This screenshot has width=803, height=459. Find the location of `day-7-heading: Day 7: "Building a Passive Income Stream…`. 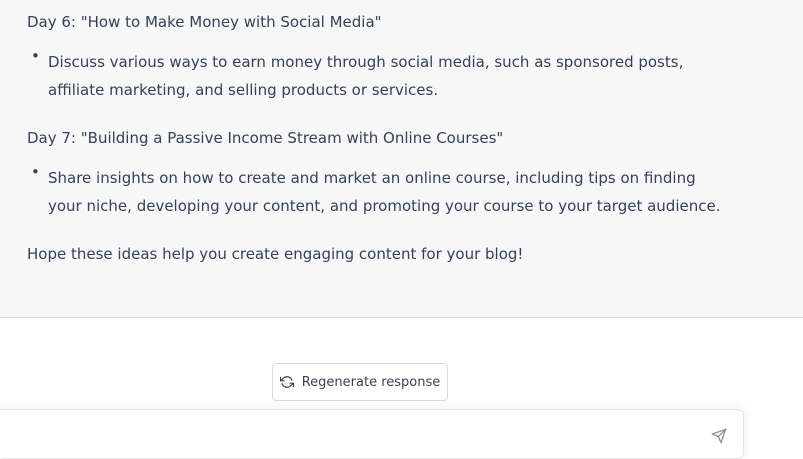

day-7-heading: Day 7: "Building a Passive Income Stream… is located at coordinates (265, 138).